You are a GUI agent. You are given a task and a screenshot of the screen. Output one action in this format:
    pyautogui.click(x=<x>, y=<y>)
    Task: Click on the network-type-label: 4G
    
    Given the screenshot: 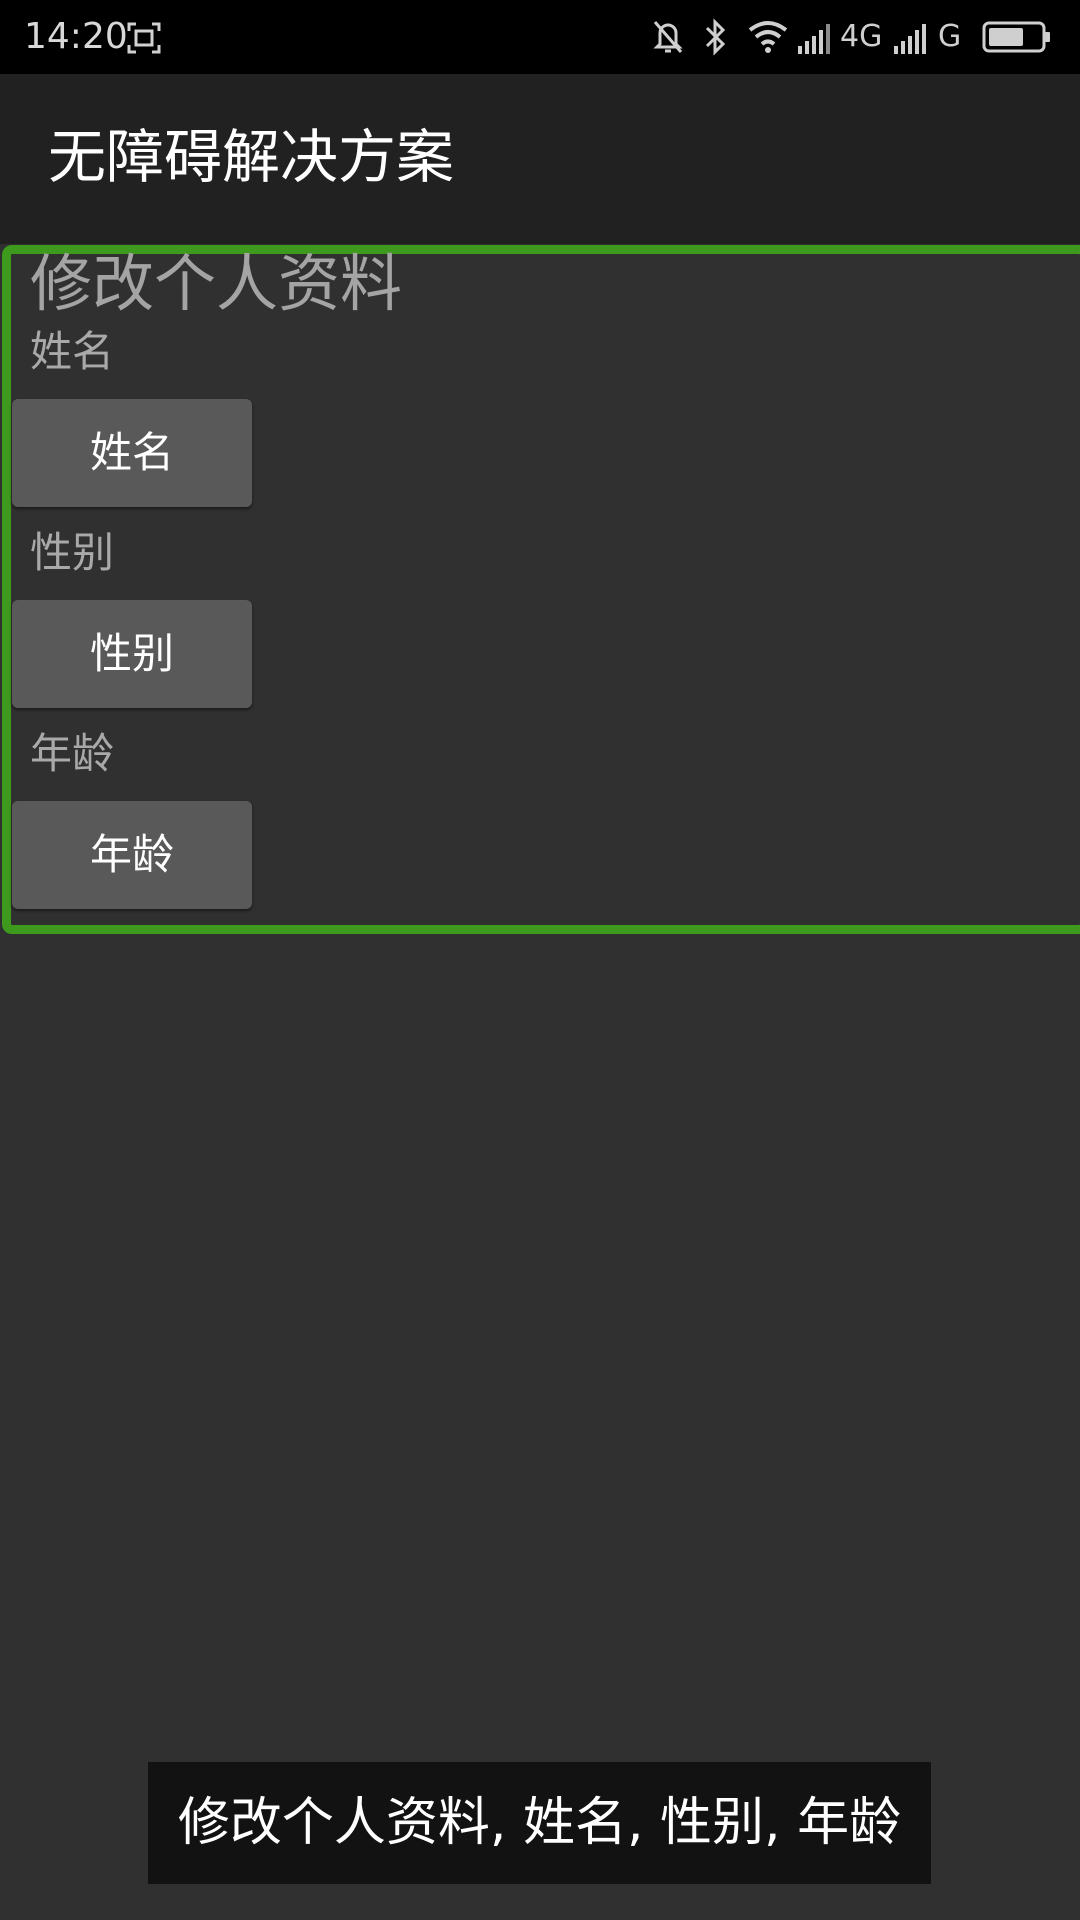 What is the action you would take?
    pyautogui.click(x=861, y=36)
    